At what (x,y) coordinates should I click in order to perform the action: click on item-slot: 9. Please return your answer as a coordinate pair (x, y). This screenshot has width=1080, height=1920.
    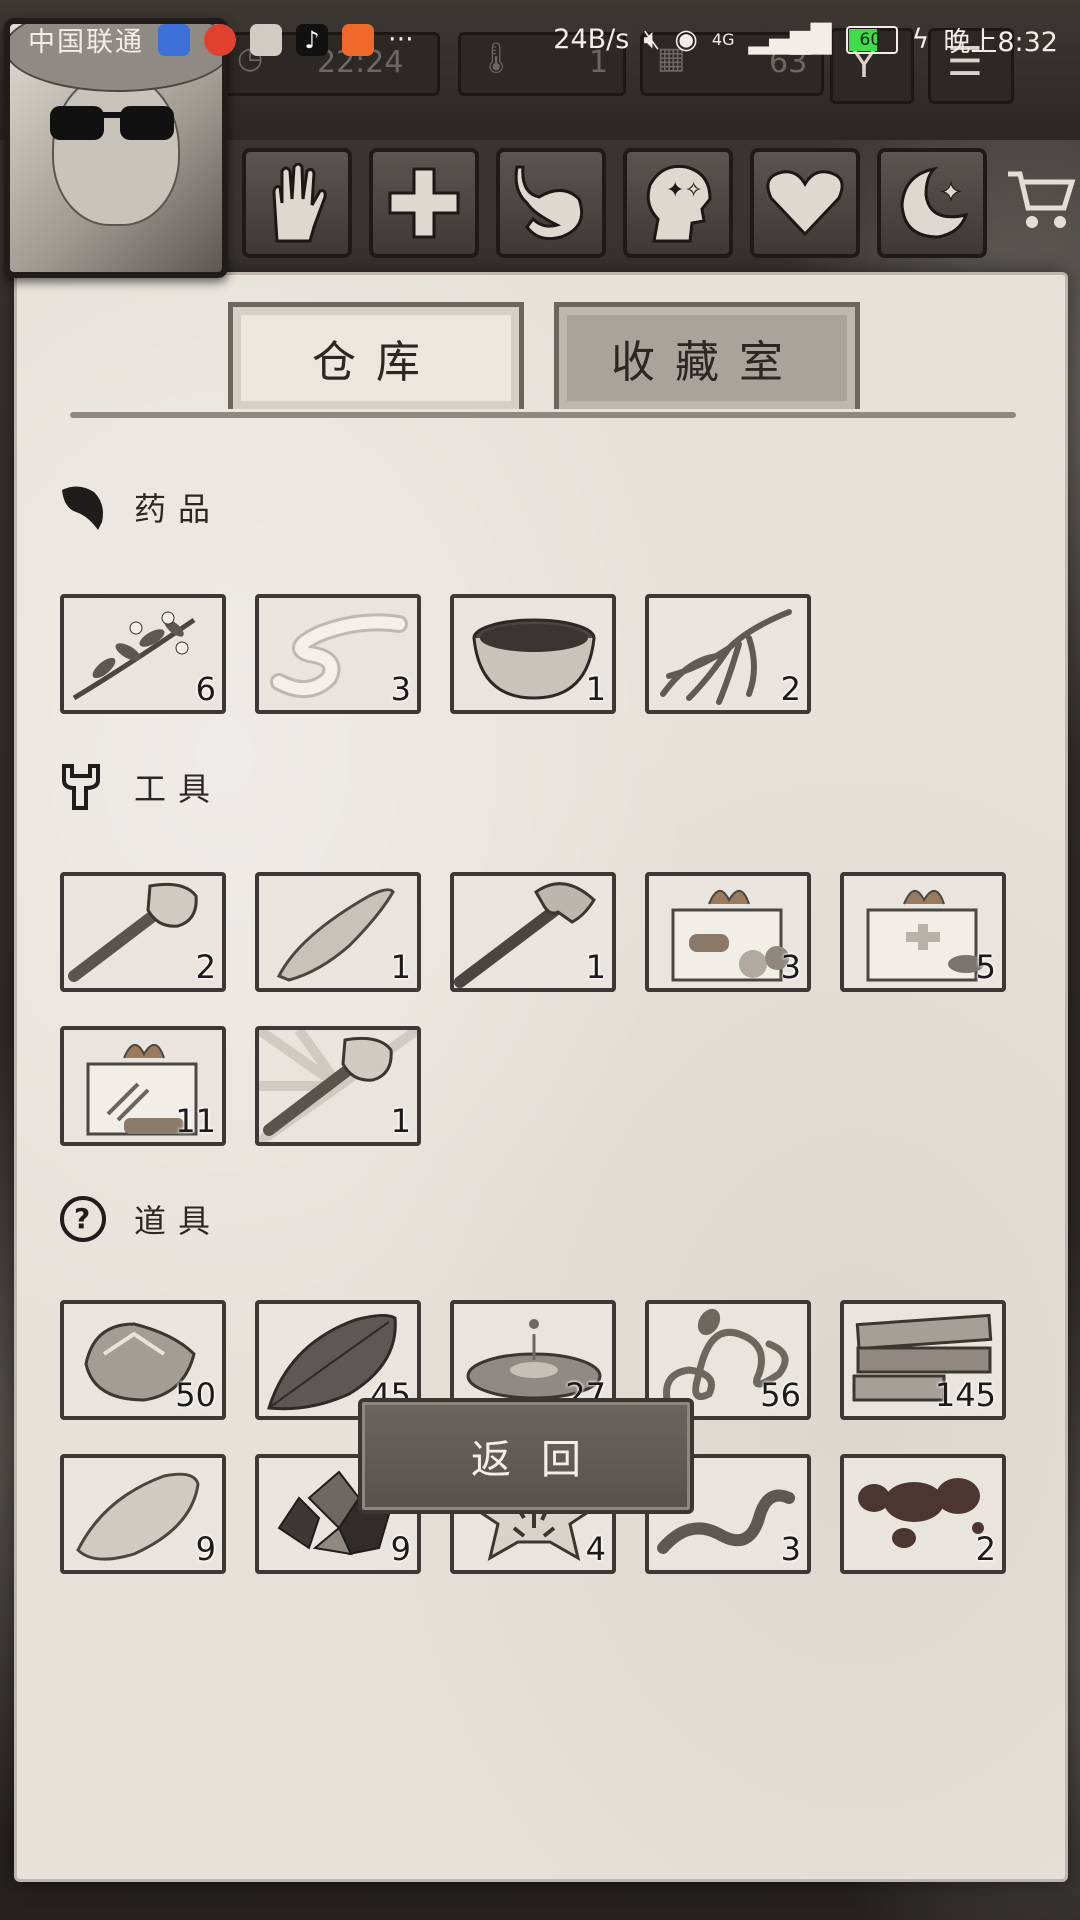
    Looking at the image, I should click on (143, 1514).